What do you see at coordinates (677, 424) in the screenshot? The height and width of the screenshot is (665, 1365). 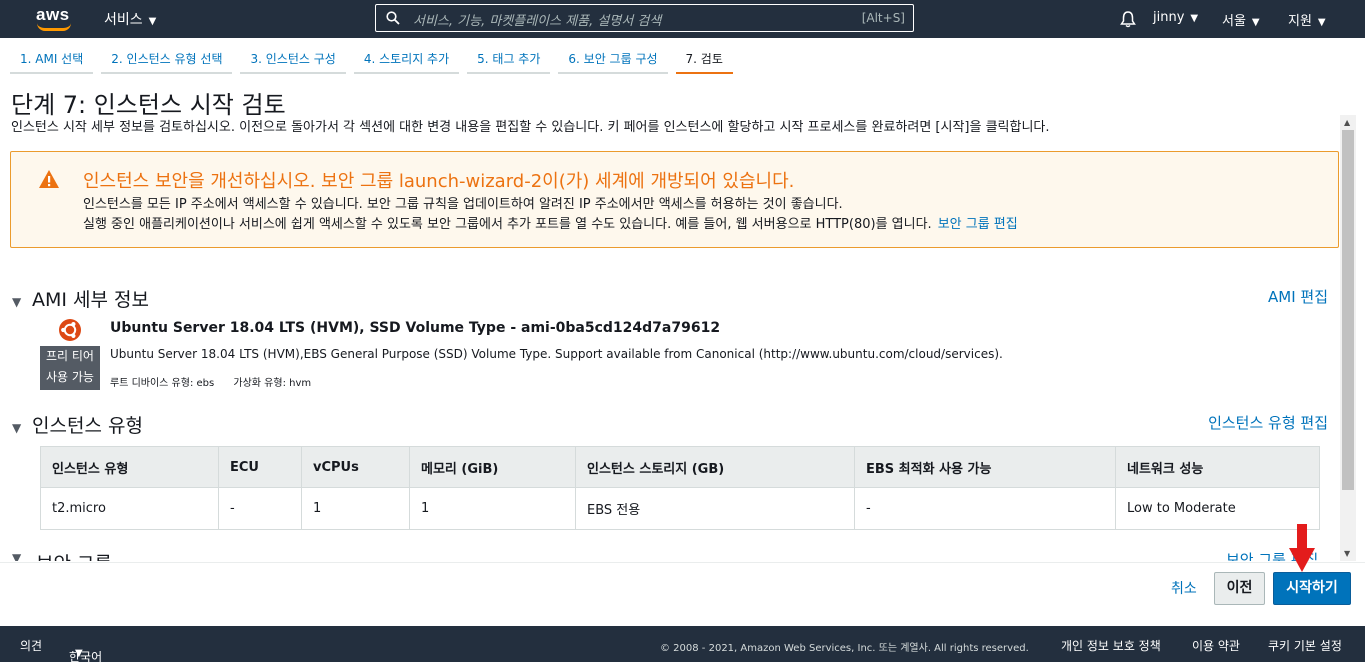 I see `instance-type-section-header: ▼ 인스턴스 유형` at bounding box center [677, 424].